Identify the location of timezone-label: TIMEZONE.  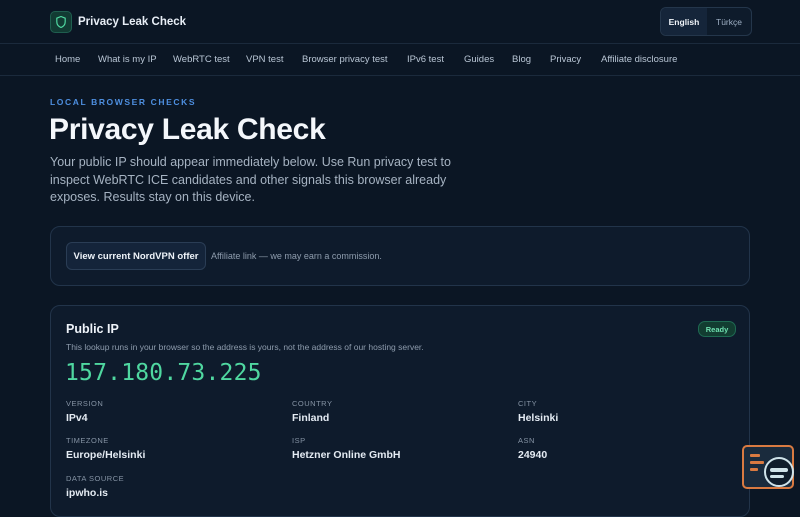
(87, 440).